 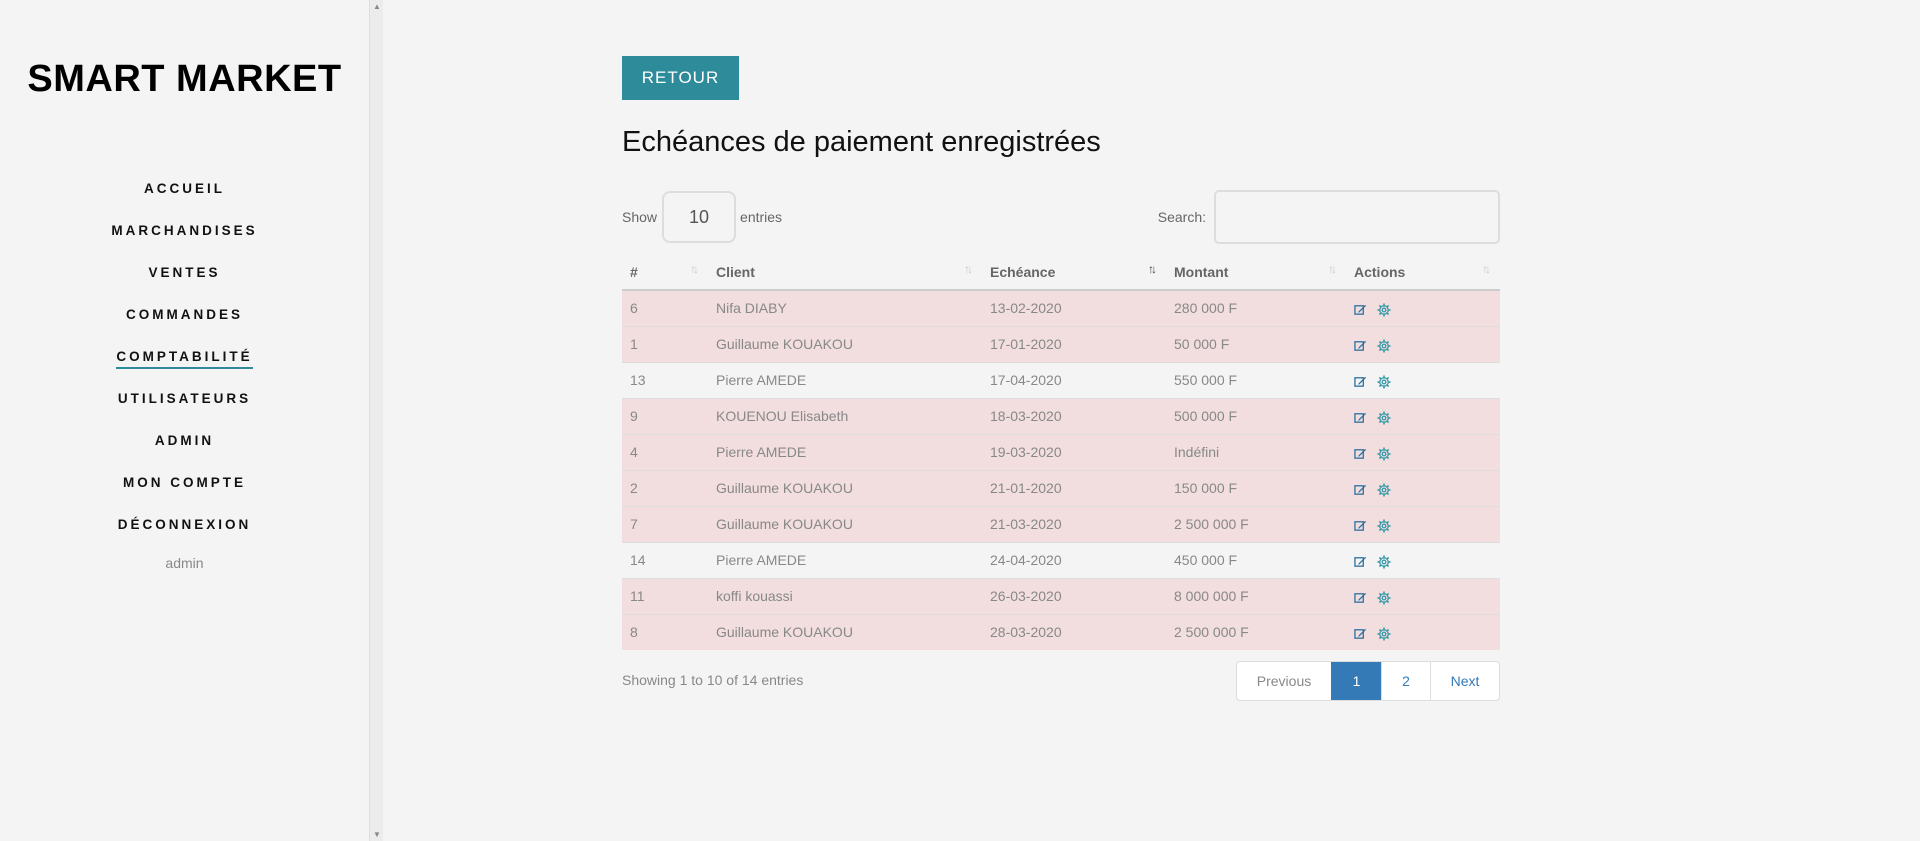 I want to click on nav-link-comptabilite: COMPTABILITÉ, so click(x=184, y=357).